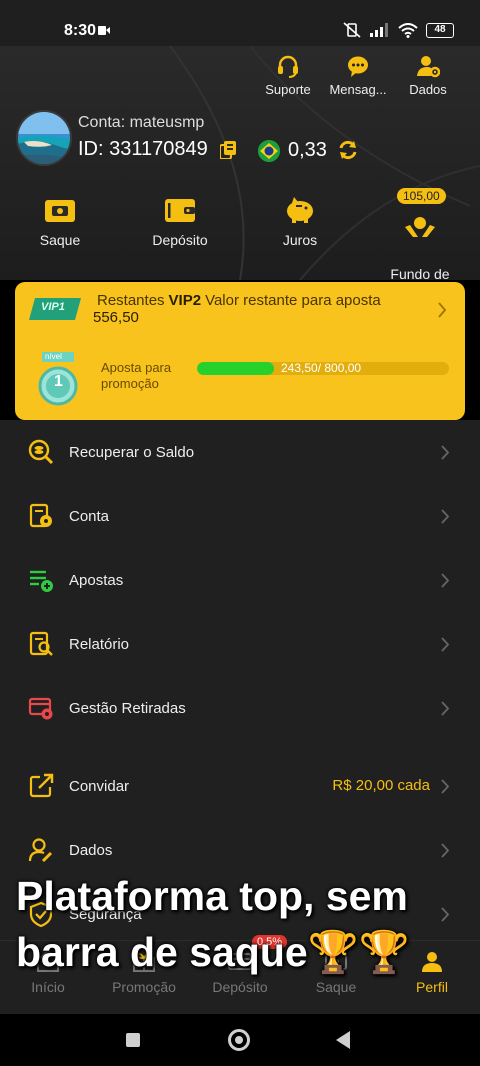 The width and height of the screenshot is (480, 1066). I want to click on account-doc-icon, so click(40, 515).